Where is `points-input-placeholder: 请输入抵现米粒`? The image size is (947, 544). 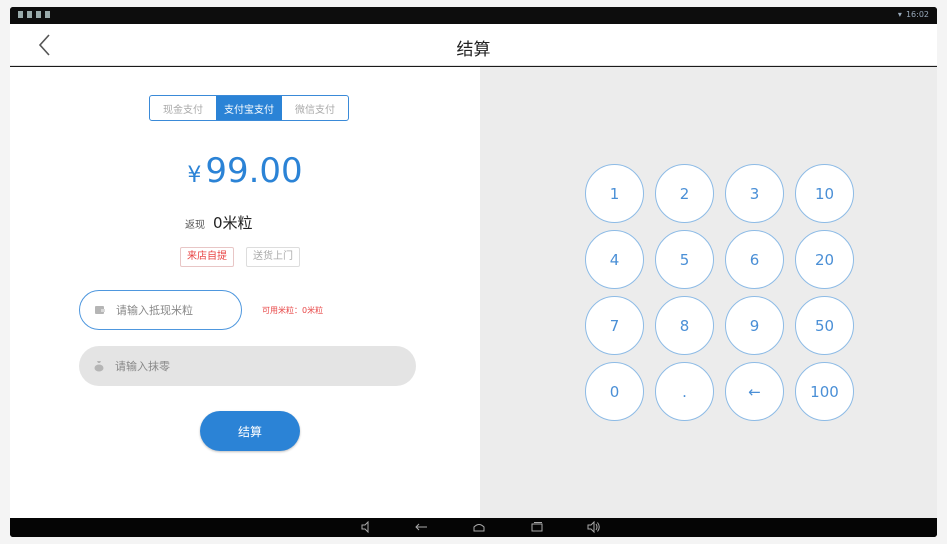 points-input-placeholder: 请输入抵现米粒 is located at coordinates (154, 310).